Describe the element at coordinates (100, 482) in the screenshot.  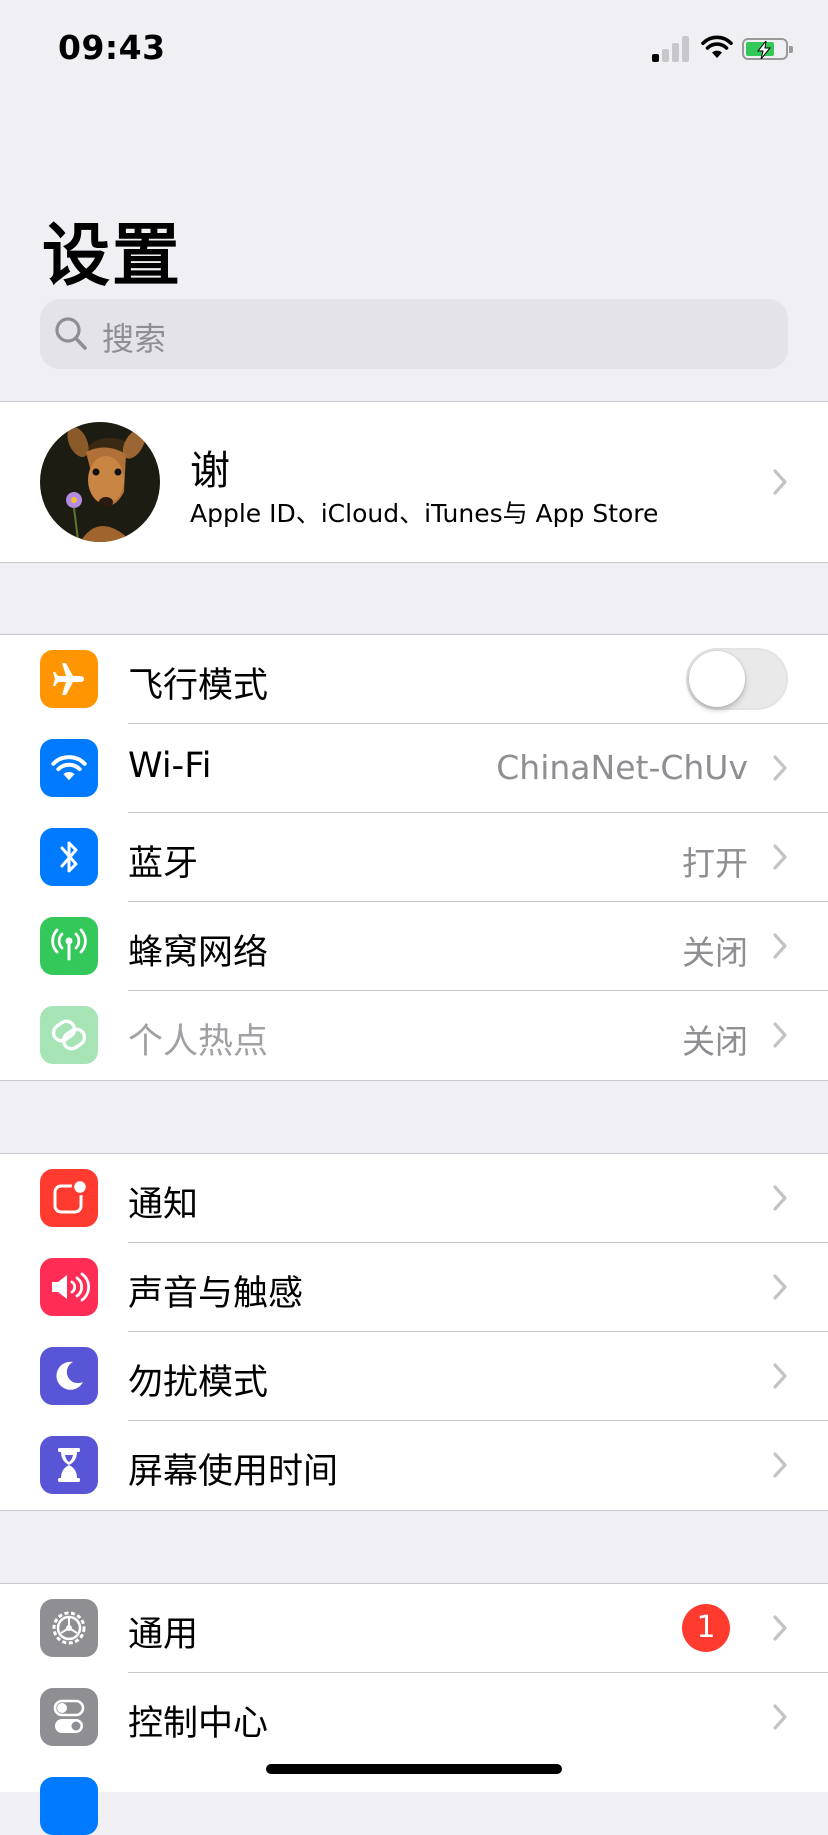
I see `avatar` at that location.